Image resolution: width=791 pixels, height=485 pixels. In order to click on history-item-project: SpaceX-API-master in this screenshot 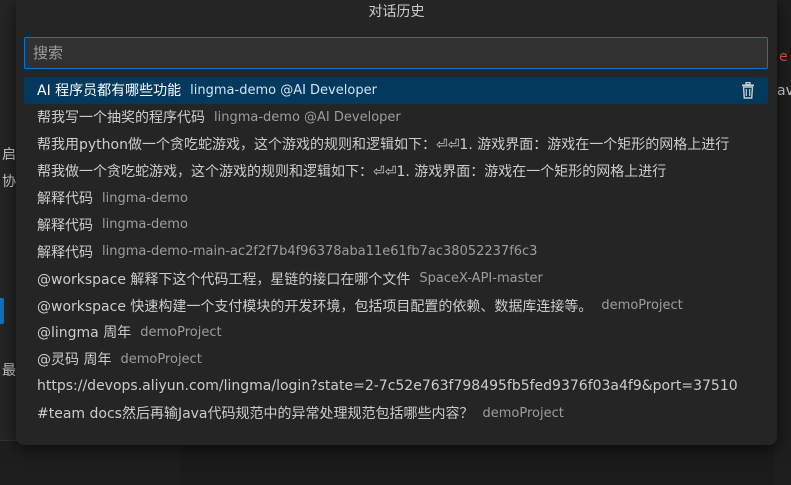, I will do `click(481, 279)`.